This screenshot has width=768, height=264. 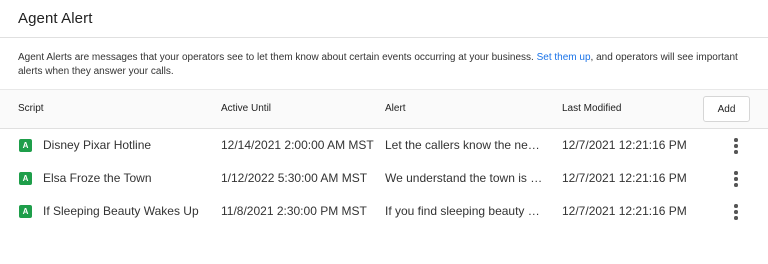 What do you see at coordinates (395, 109) in the screenshot?
I see `column-header-alert: Alert` at bounding box center [395, 109].